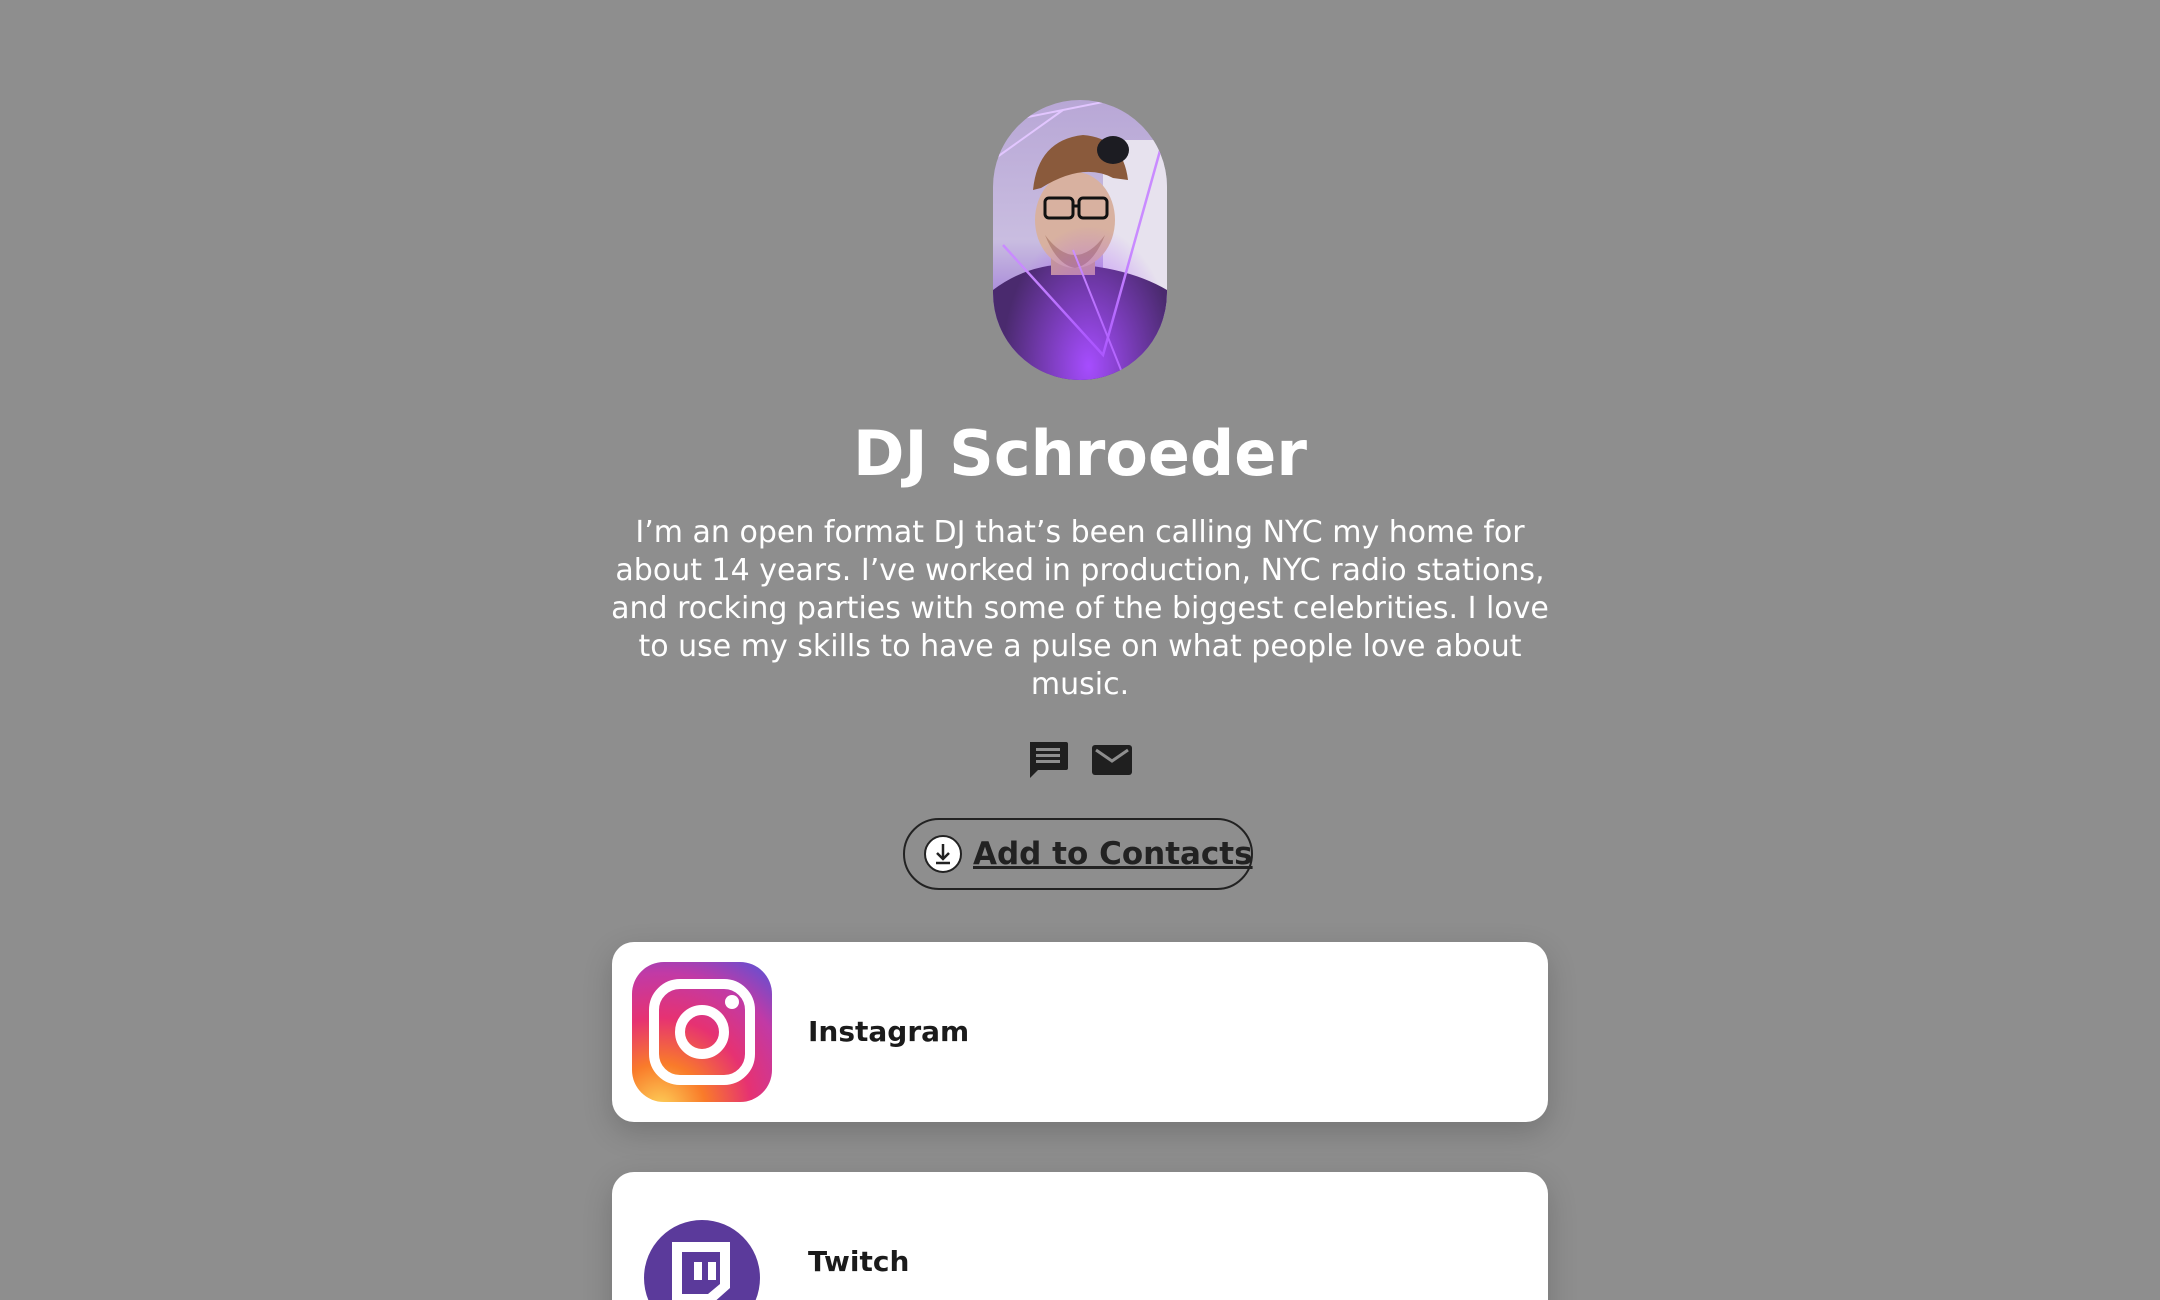 The image size is (2160, 1300). I want to click on contact-icons, so click(1080, 760).